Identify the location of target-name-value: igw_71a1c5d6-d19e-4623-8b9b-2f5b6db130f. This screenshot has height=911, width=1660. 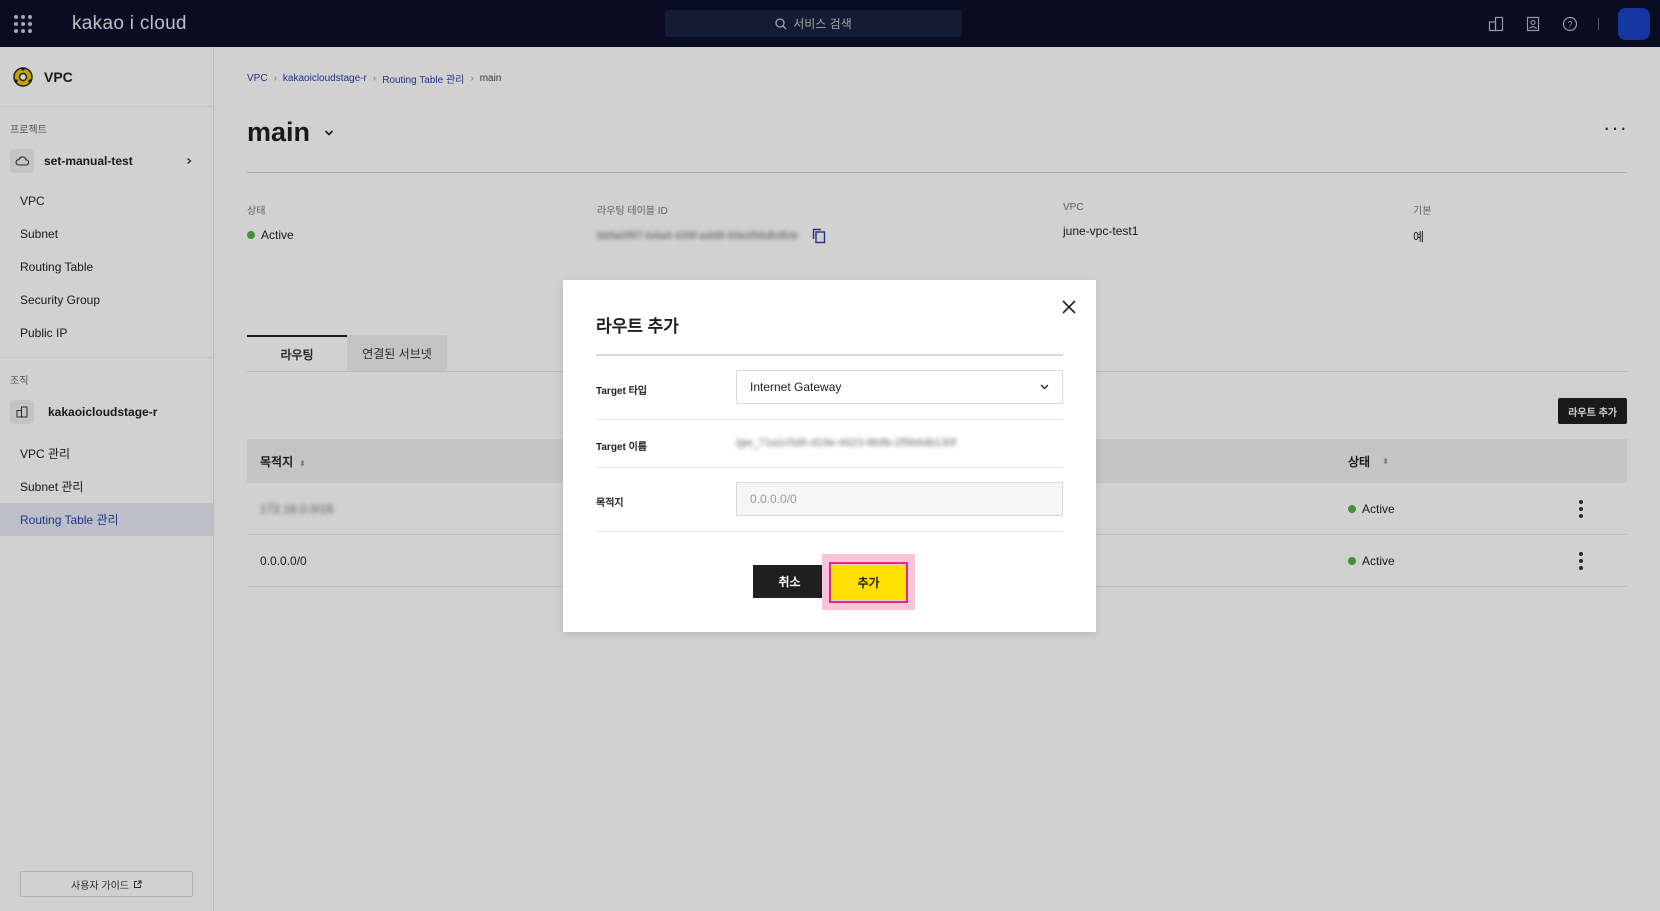
(846, 443).